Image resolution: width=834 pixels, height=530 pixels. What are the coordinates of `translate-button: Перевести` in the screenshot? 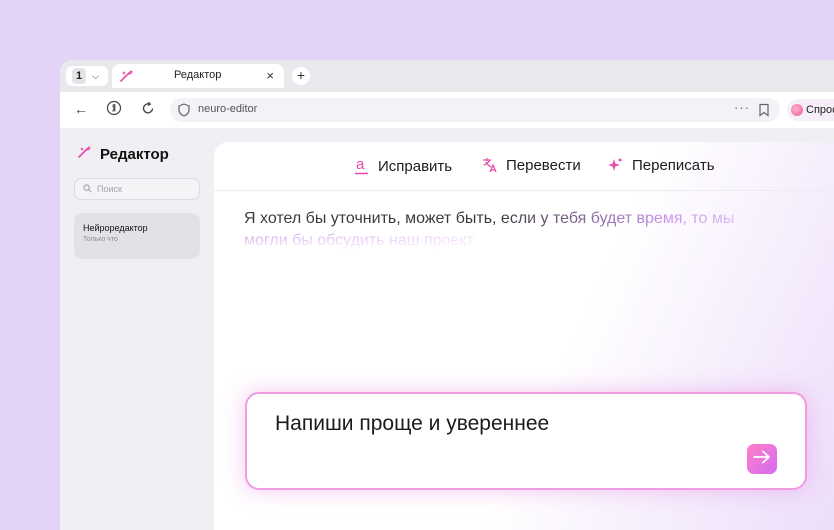 It's located at (530, 165).